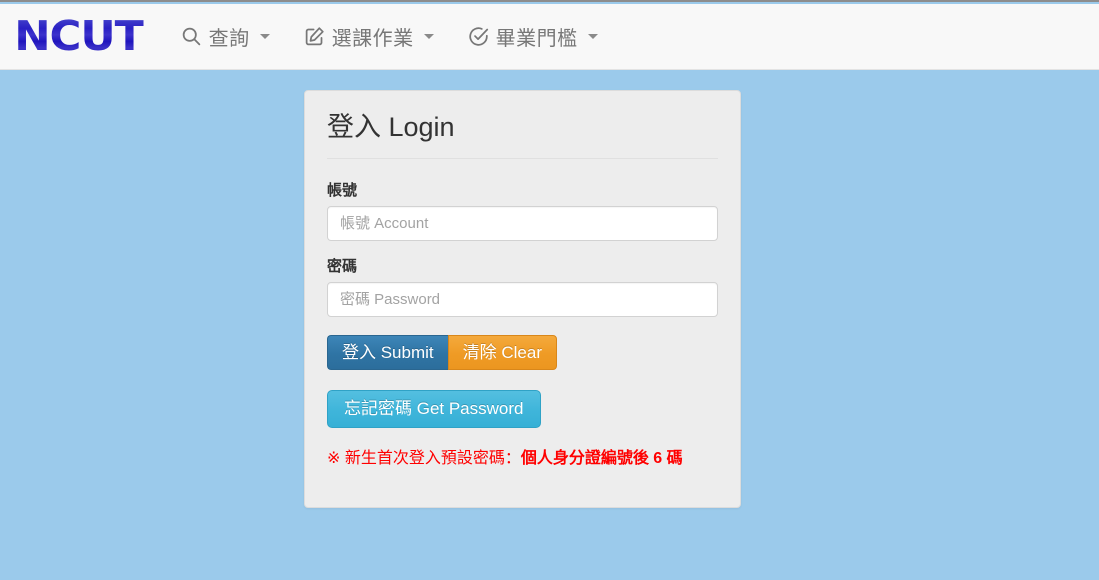  What do you see at coordinates (229, 39) in the screenshot?
I see `nav-item-query-label: 查詢` at bounding box center [229, 39].